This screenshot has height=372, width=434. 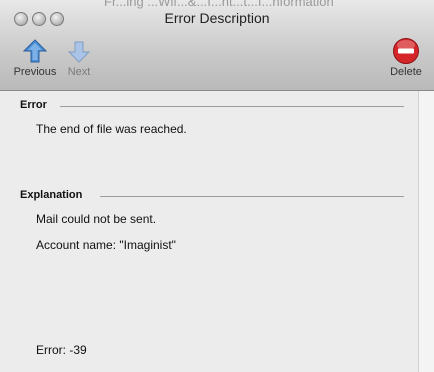 I want to click on arrow-up-icon, so click(x=35, y=51).